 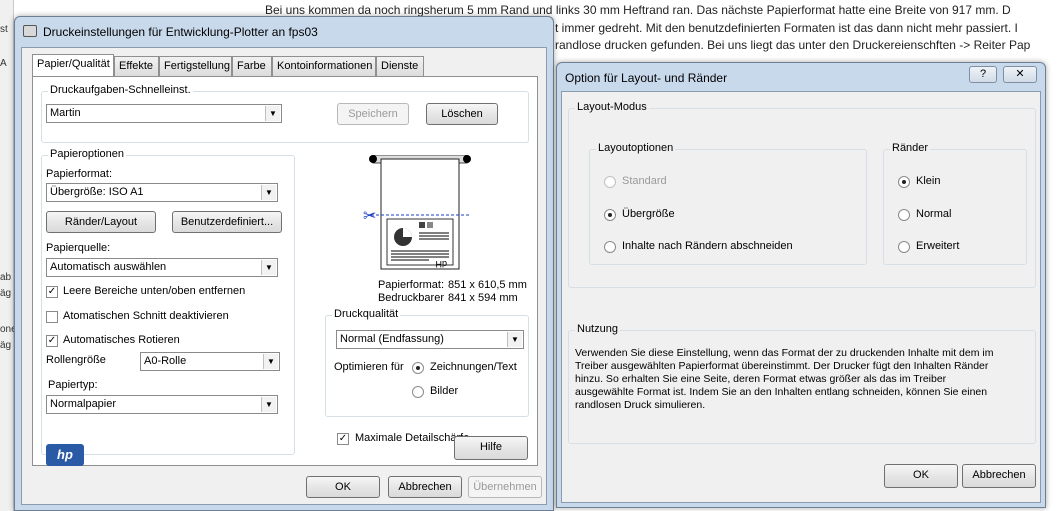 I want to click on paper-source-combo: Automatisch auswählen ▼, so click(x=162, y=267).